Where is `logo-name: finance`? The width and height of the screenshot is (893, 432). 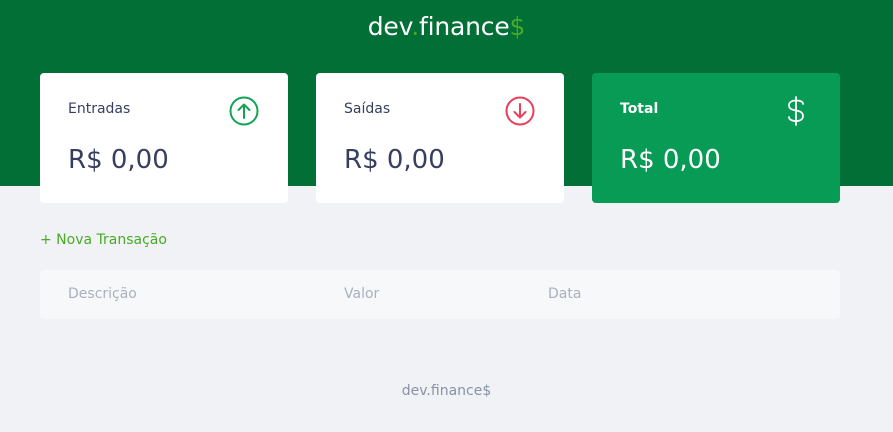
logo-name: finance is located at coordinates (464, 26).